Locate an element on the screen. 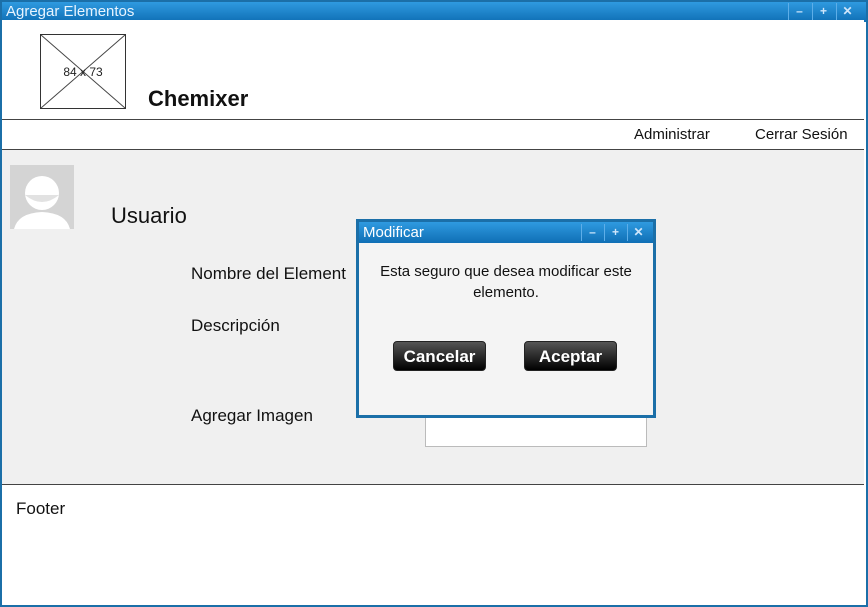  window-title: Agregar Elementos is located at coordinates (70, 11).